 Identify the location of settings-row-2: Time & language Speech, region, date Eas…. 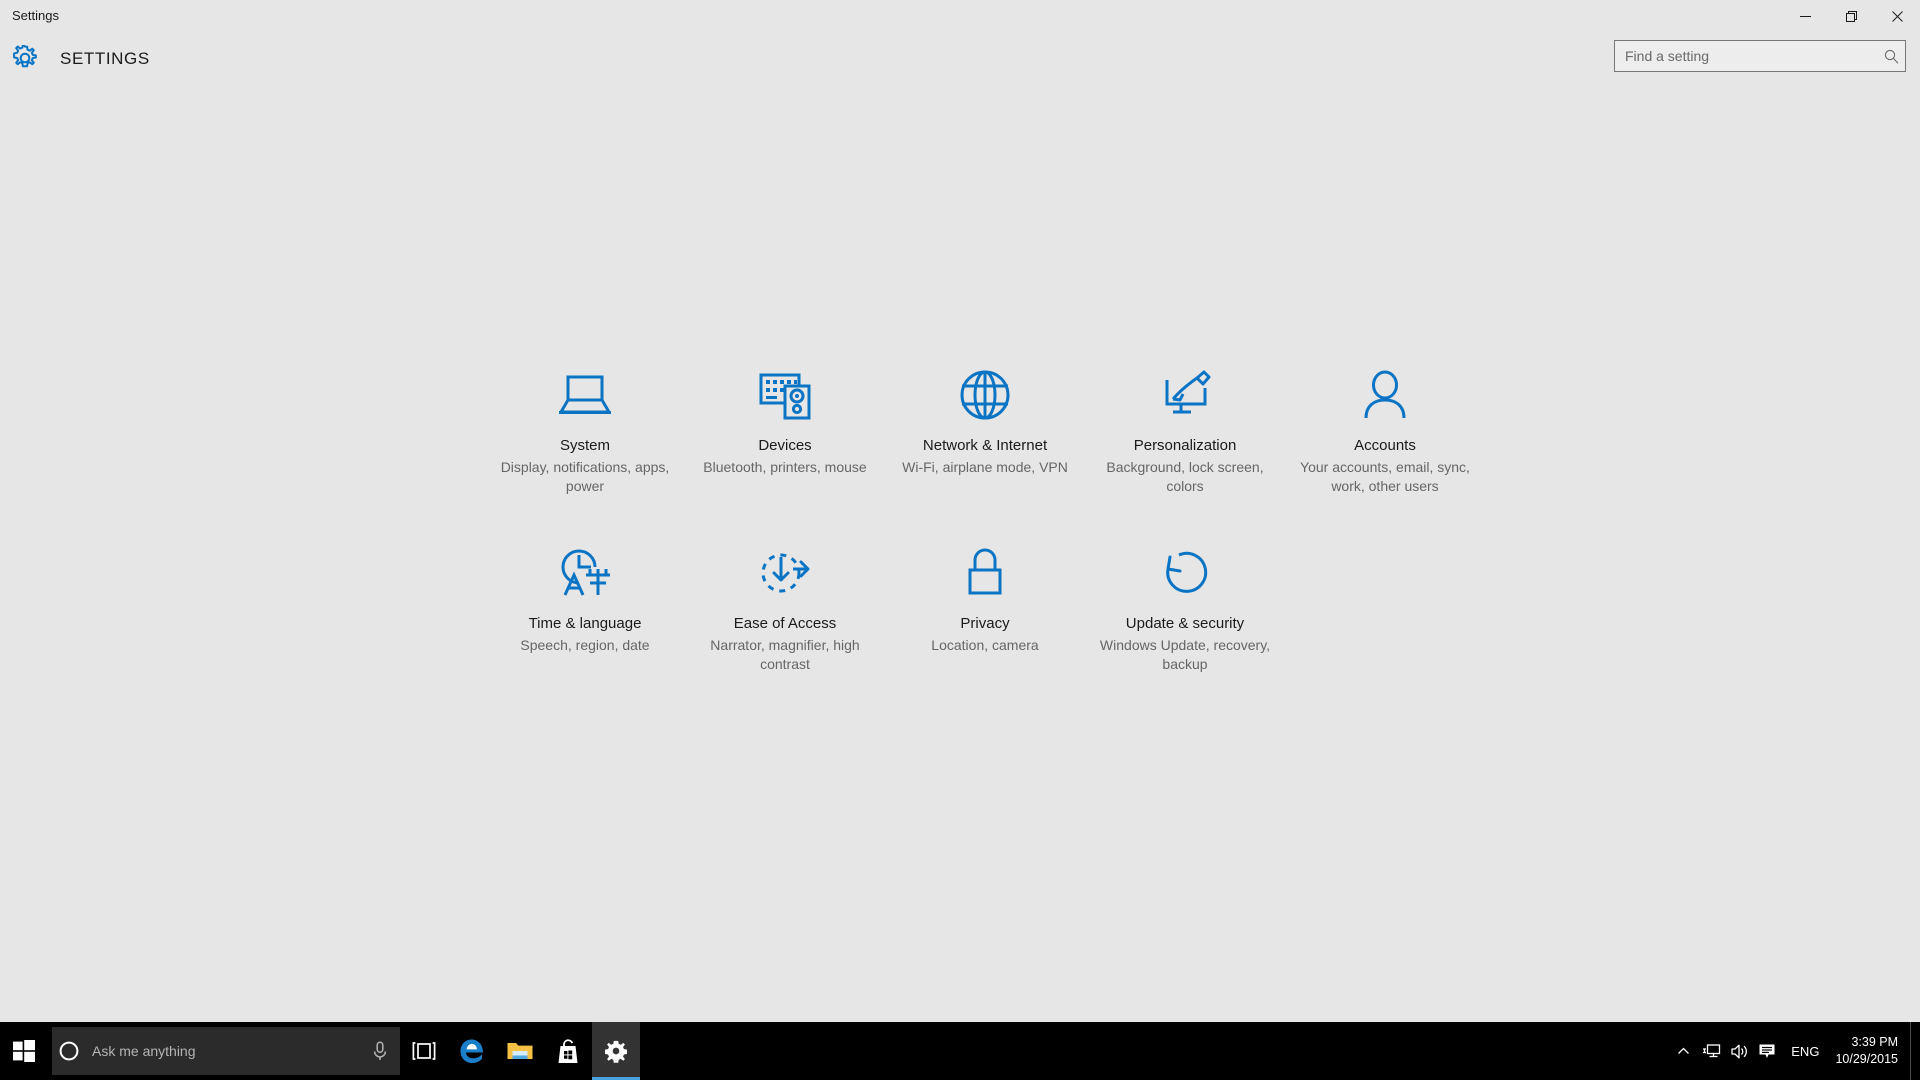
(960, 608).